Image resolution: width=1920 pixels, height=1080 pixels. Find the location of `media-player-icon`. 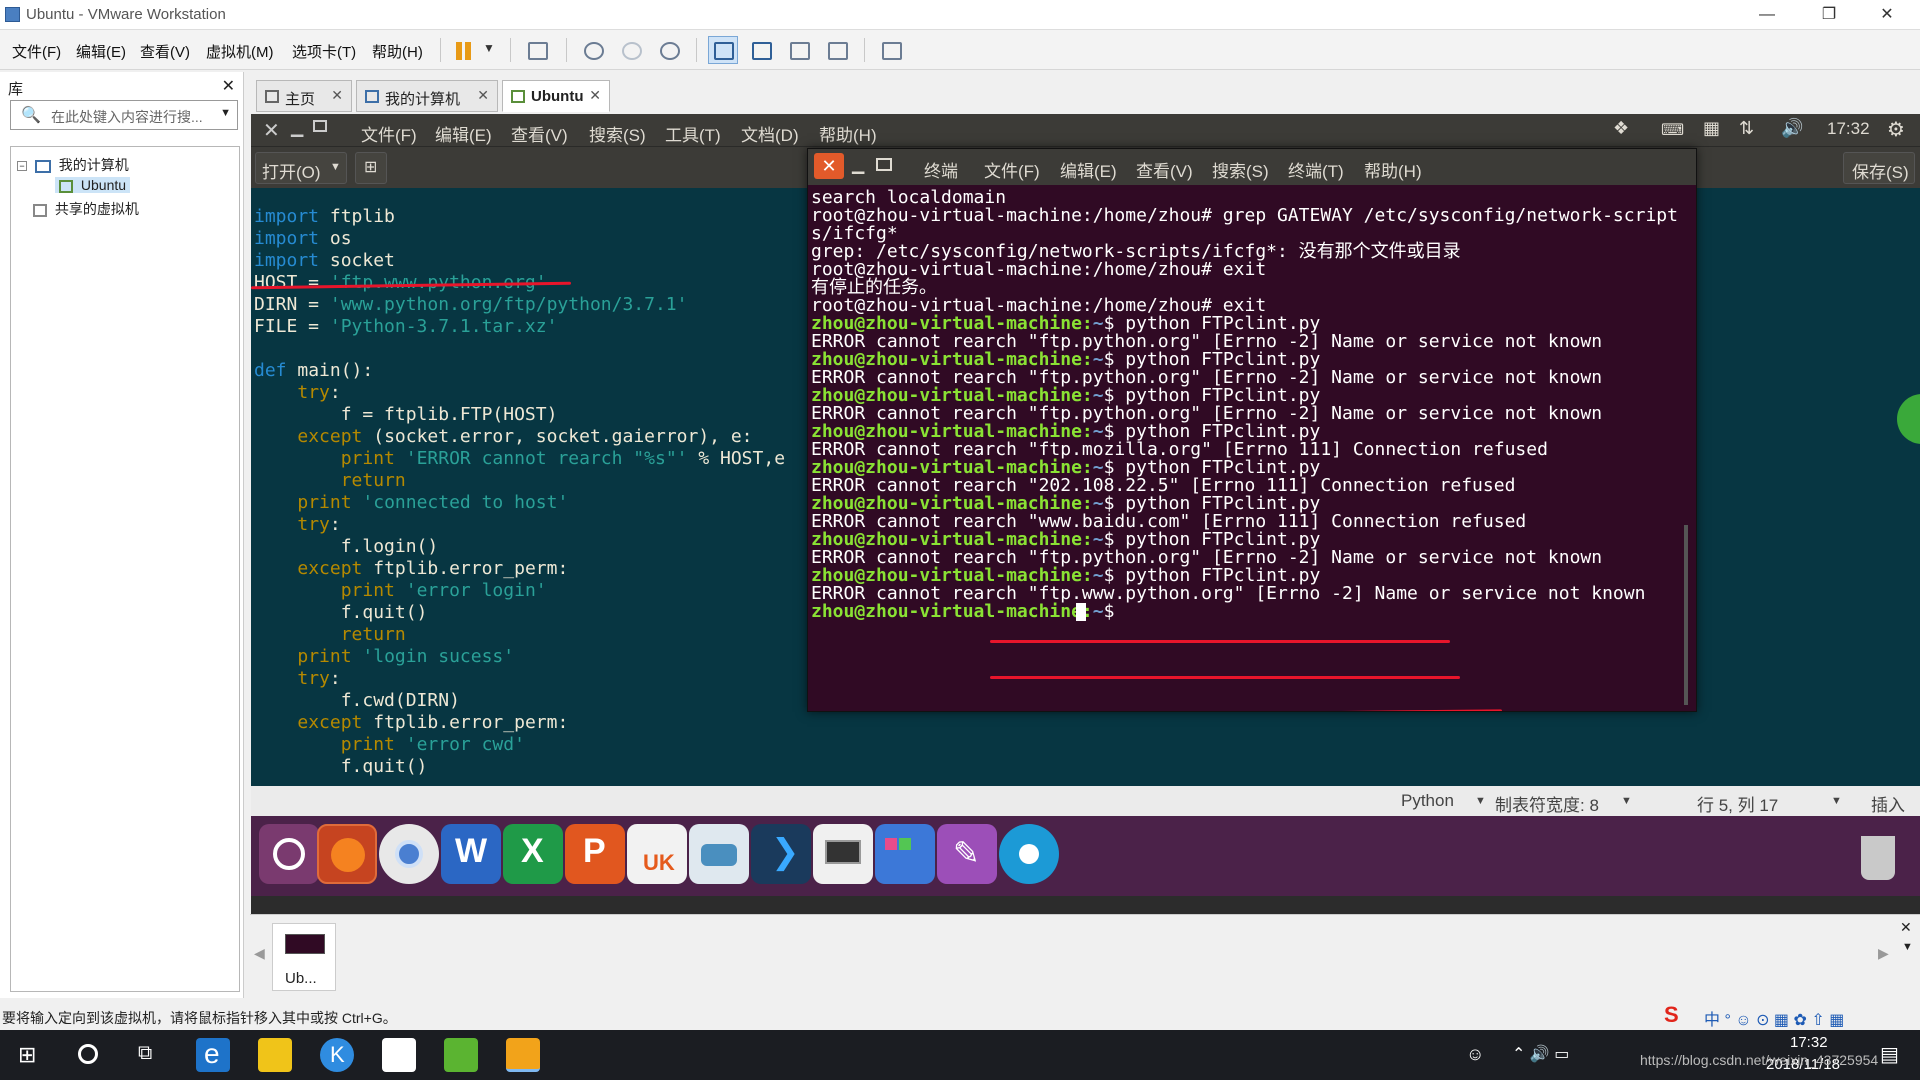

media-player-icon is located at coordinates (461, 1055).